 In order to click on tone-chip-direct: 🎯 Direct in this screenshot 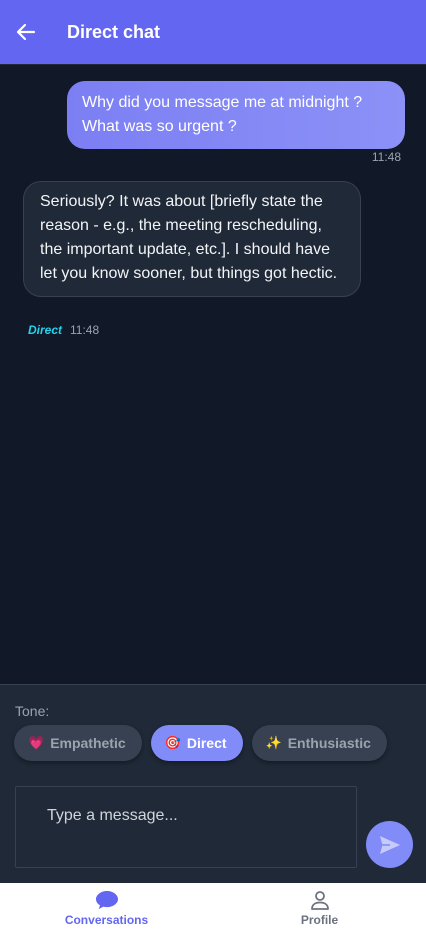, I will do `click(196, 743)`.